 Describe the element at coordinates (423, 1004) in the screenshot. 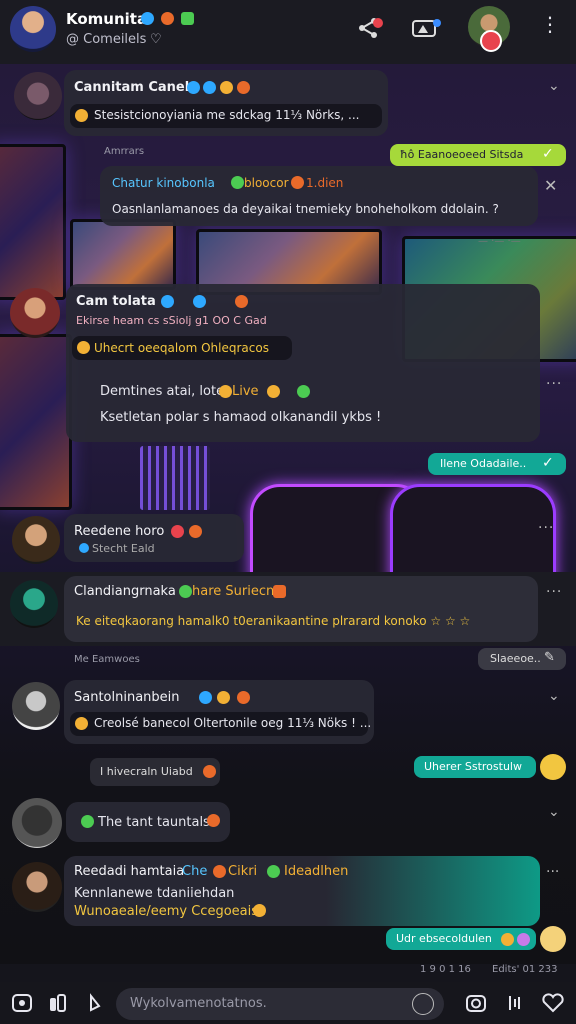

I see `emoji-icon` at that location.